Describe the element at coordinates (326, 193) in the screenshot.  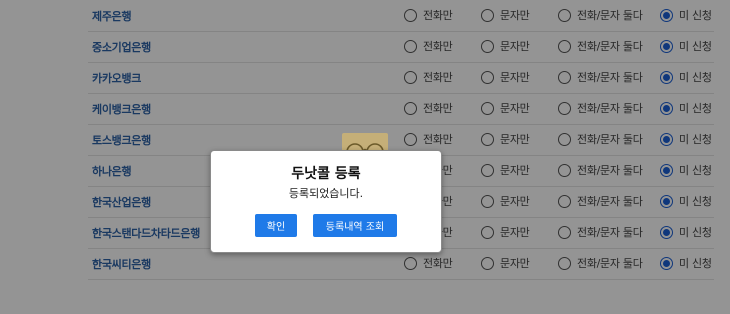
I see `dialog-message: 등록되었습니다.` at that location.